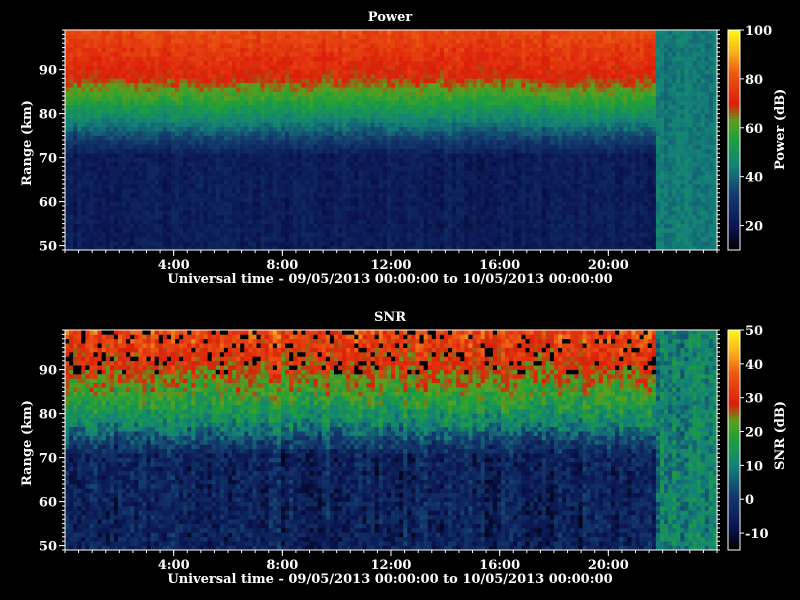 The width and height of the screenshot is (800, 600). Describe the element at coordinates (754, 331) in the screenshot. I see `colorbar-tick-label: 50` at that location.